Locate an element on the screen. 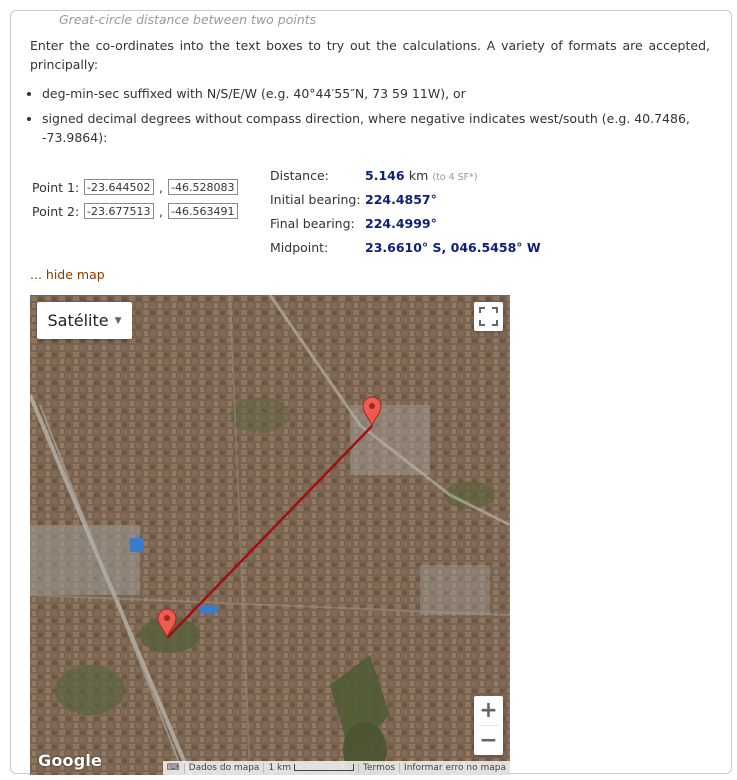  final-bearing-row: Final bearing: 224.4999° is located at coordinates (405, 223).